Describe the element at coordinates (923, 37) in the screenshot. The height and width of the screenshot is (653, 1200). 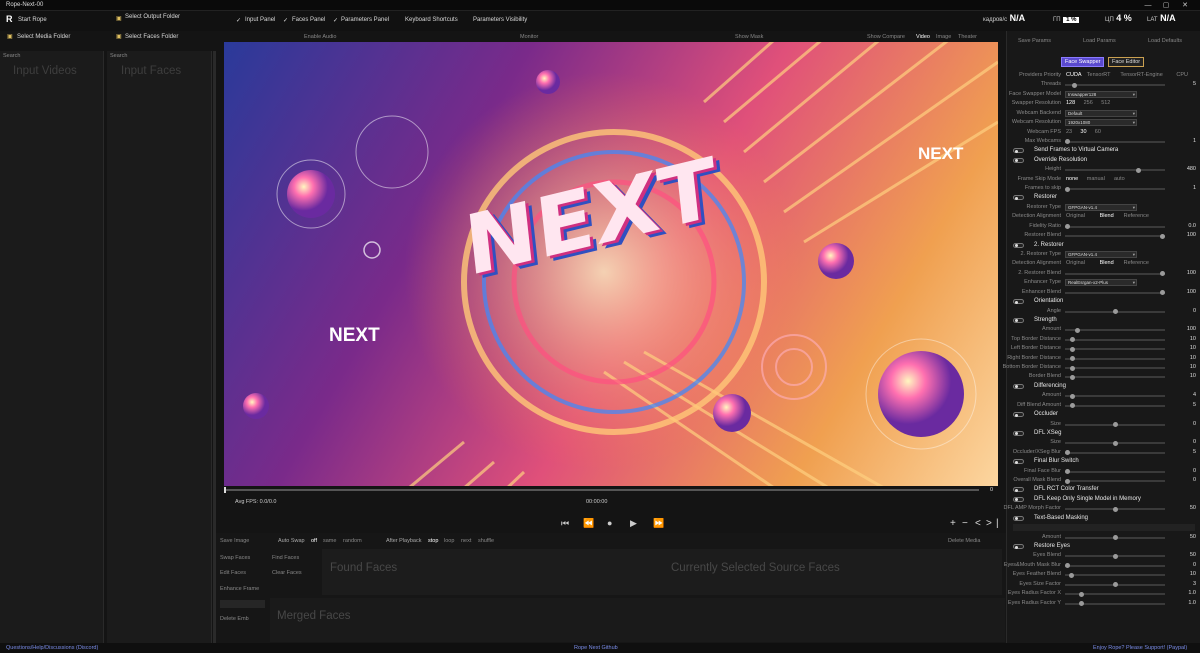
I see `video-mode-tab: Video` at that location.